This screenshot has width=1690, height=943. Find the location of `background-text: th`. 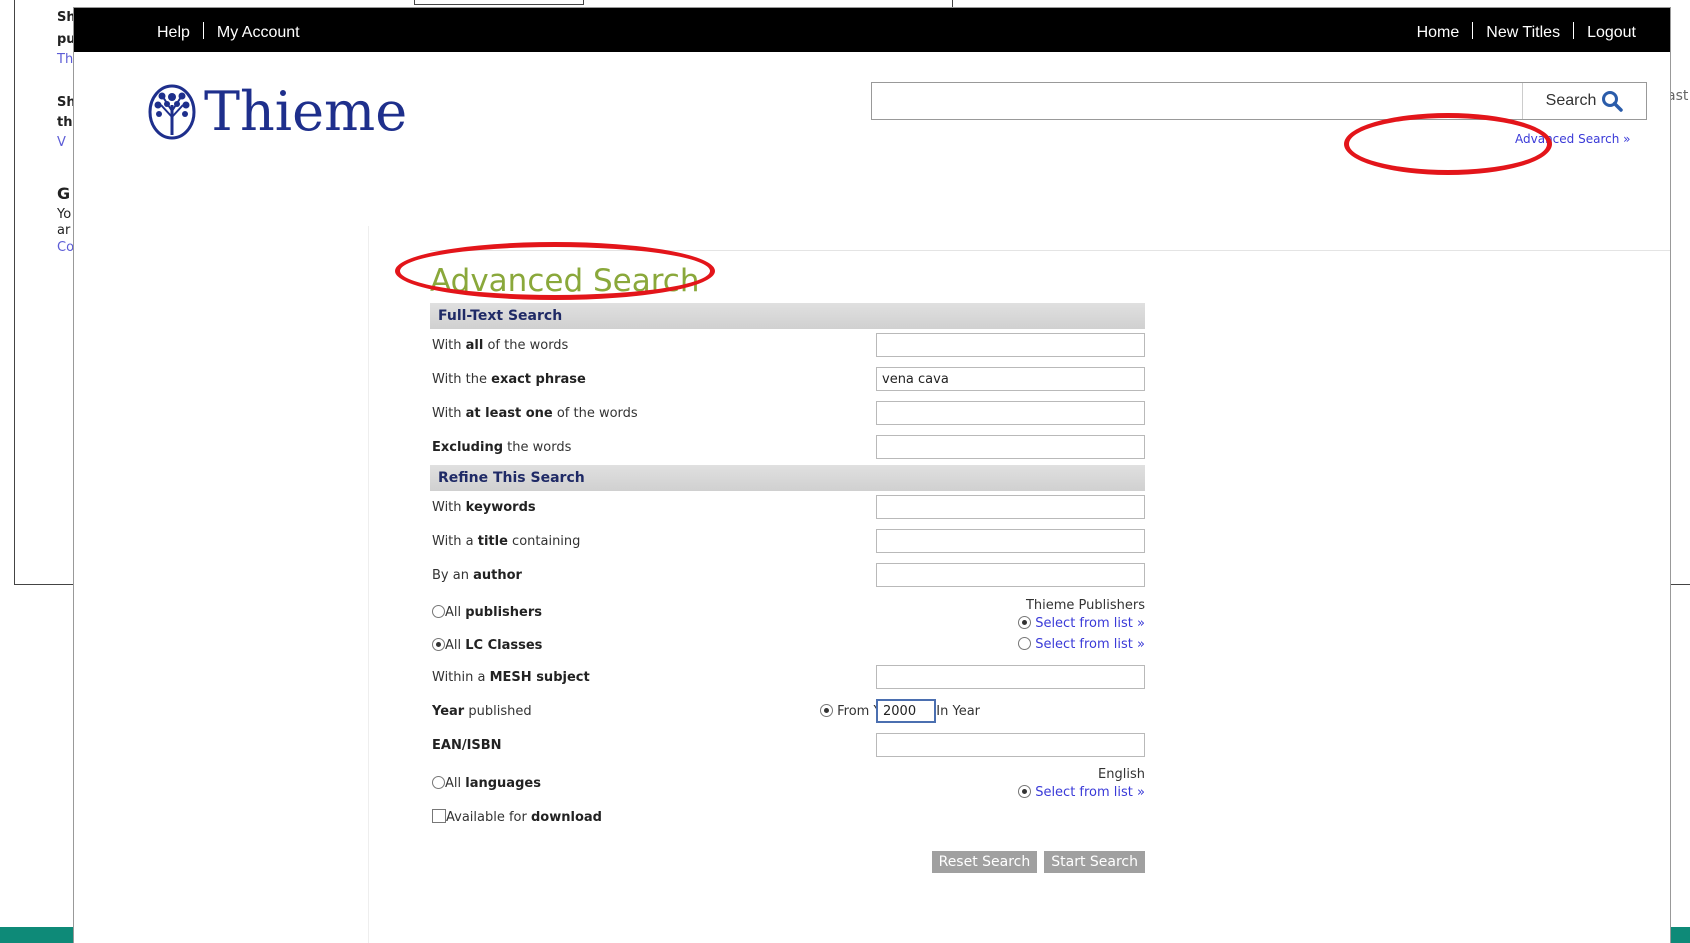

background-text: th is located at coordinates (65, 122).